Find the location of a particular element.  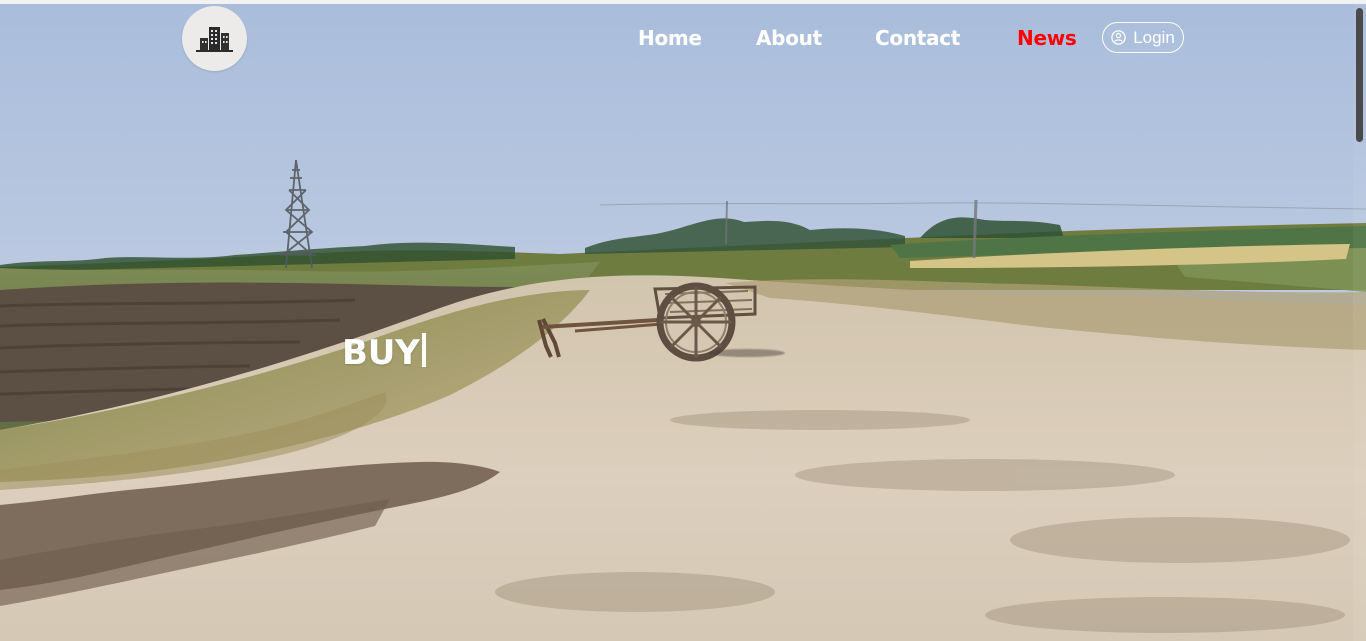

user-circle-icon is located at coordinates (1118, 37).